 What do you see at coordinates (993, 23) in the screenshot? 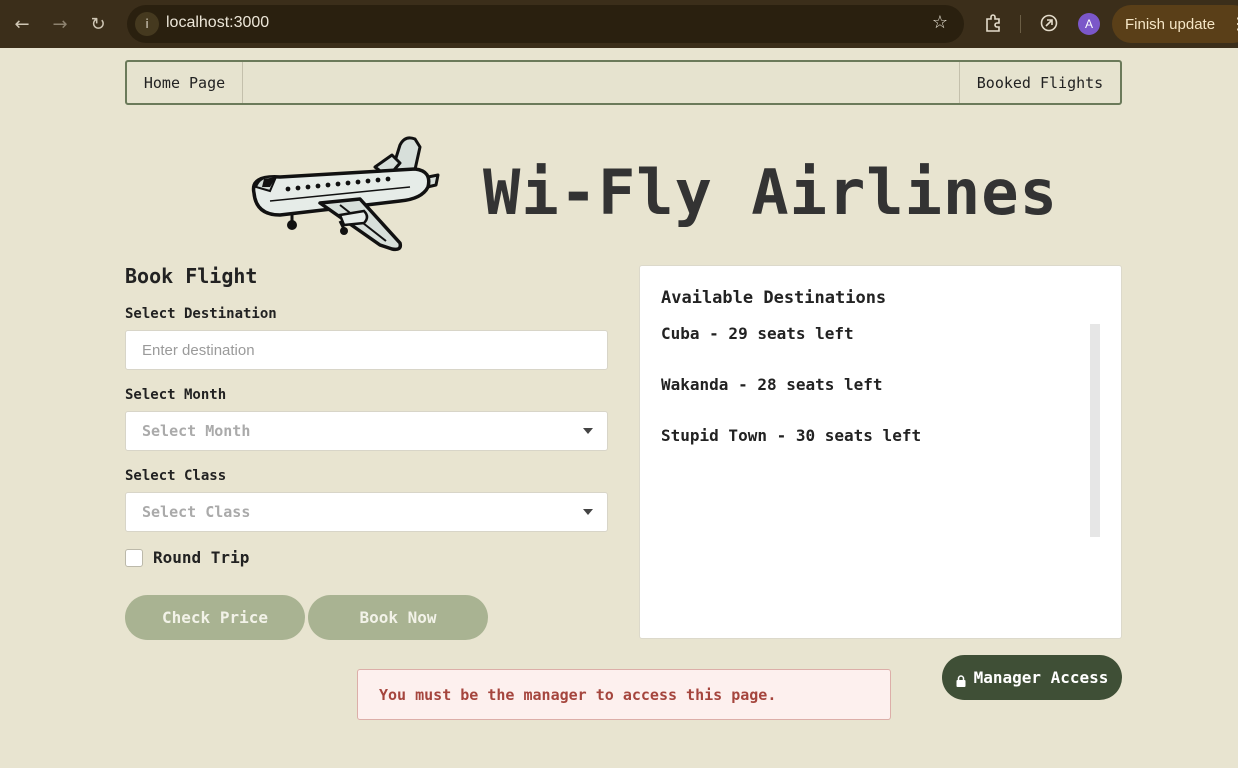
I see `extensions-icon` at bounding box center [993, 23].